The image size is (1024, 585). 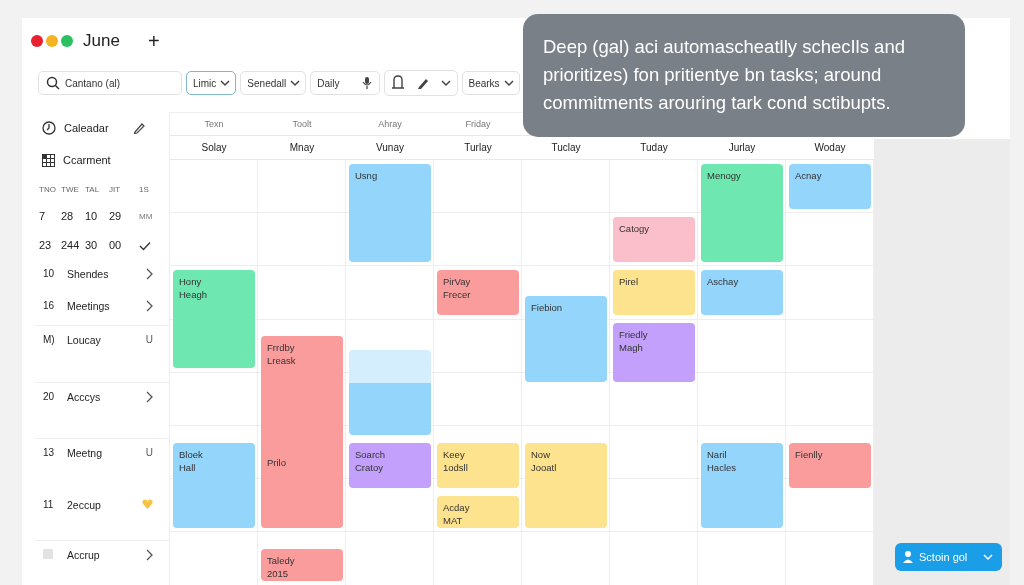 I want to click on sidebar-item: Ccarment, so click(x=104, y=160).